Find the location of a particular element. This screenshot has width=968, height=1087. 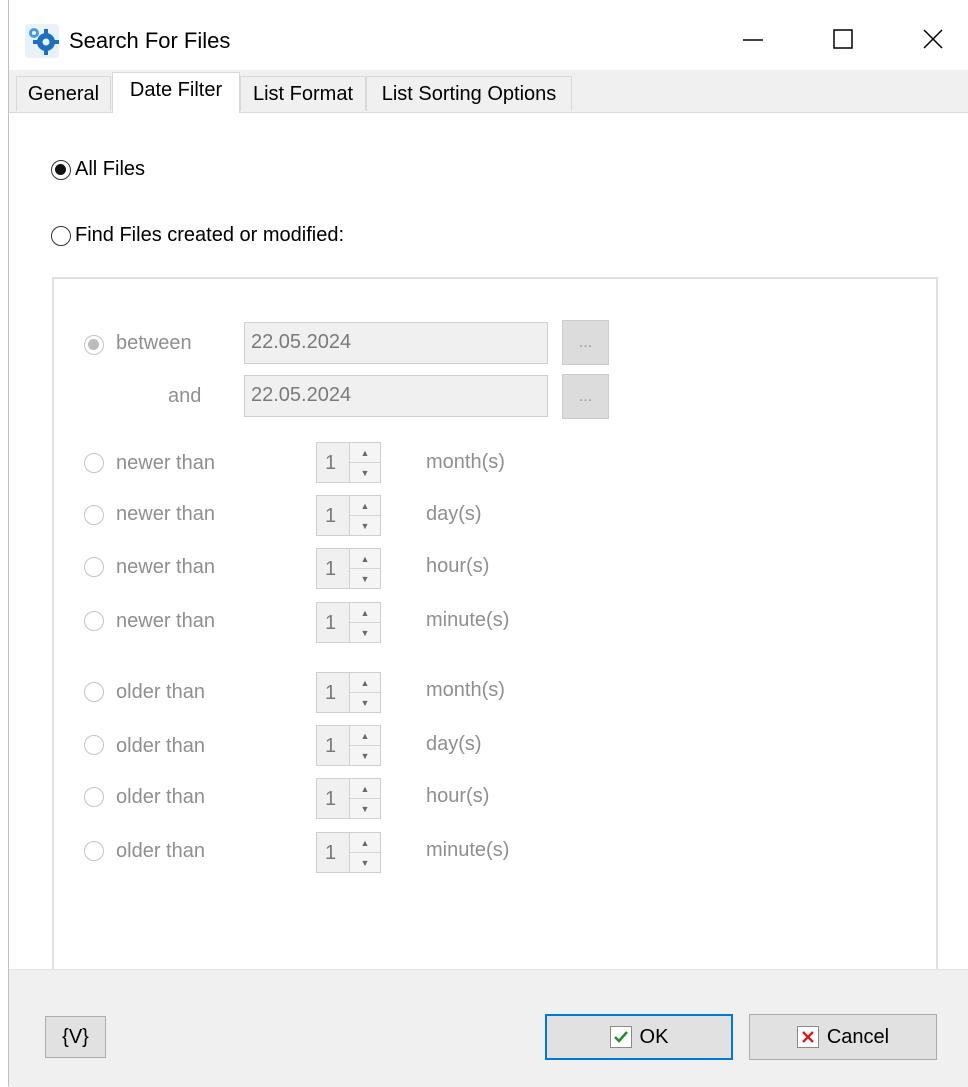

minimize-icon is located at coordinates (753, 40).